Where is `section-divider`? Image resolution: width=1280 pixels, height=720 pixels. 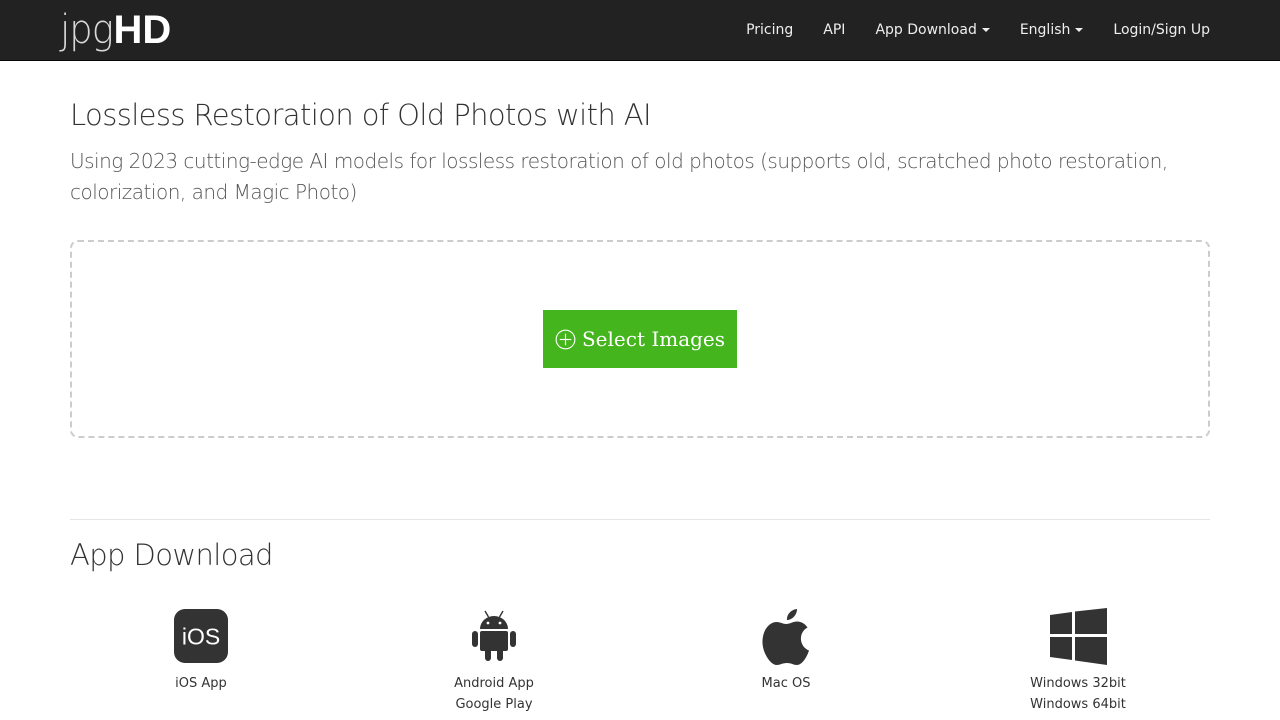
section-divider is located at coordinates (640, 519).